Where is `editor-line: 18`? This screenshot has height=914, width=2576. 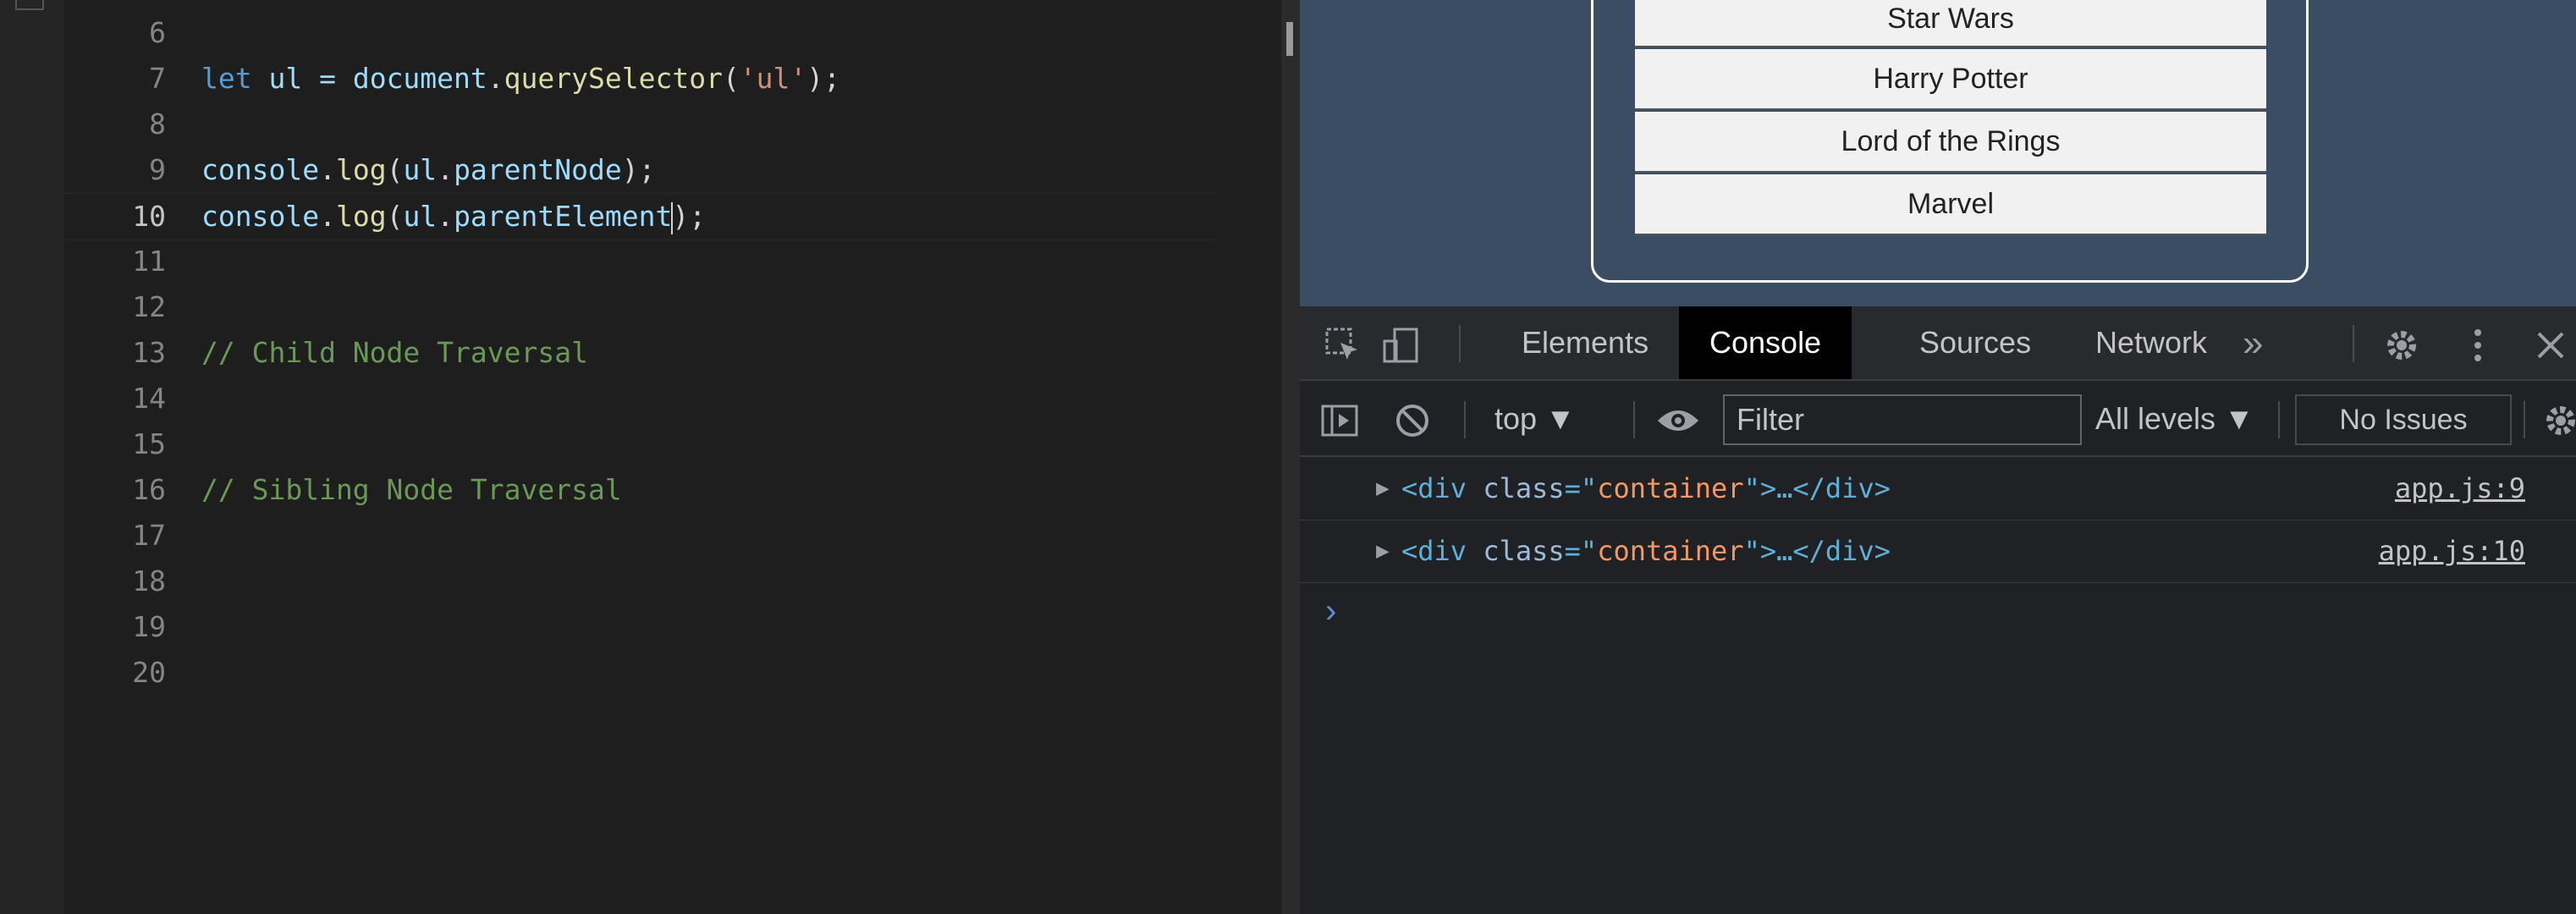
editor-line: 18 is located at coordinates (639, 581).